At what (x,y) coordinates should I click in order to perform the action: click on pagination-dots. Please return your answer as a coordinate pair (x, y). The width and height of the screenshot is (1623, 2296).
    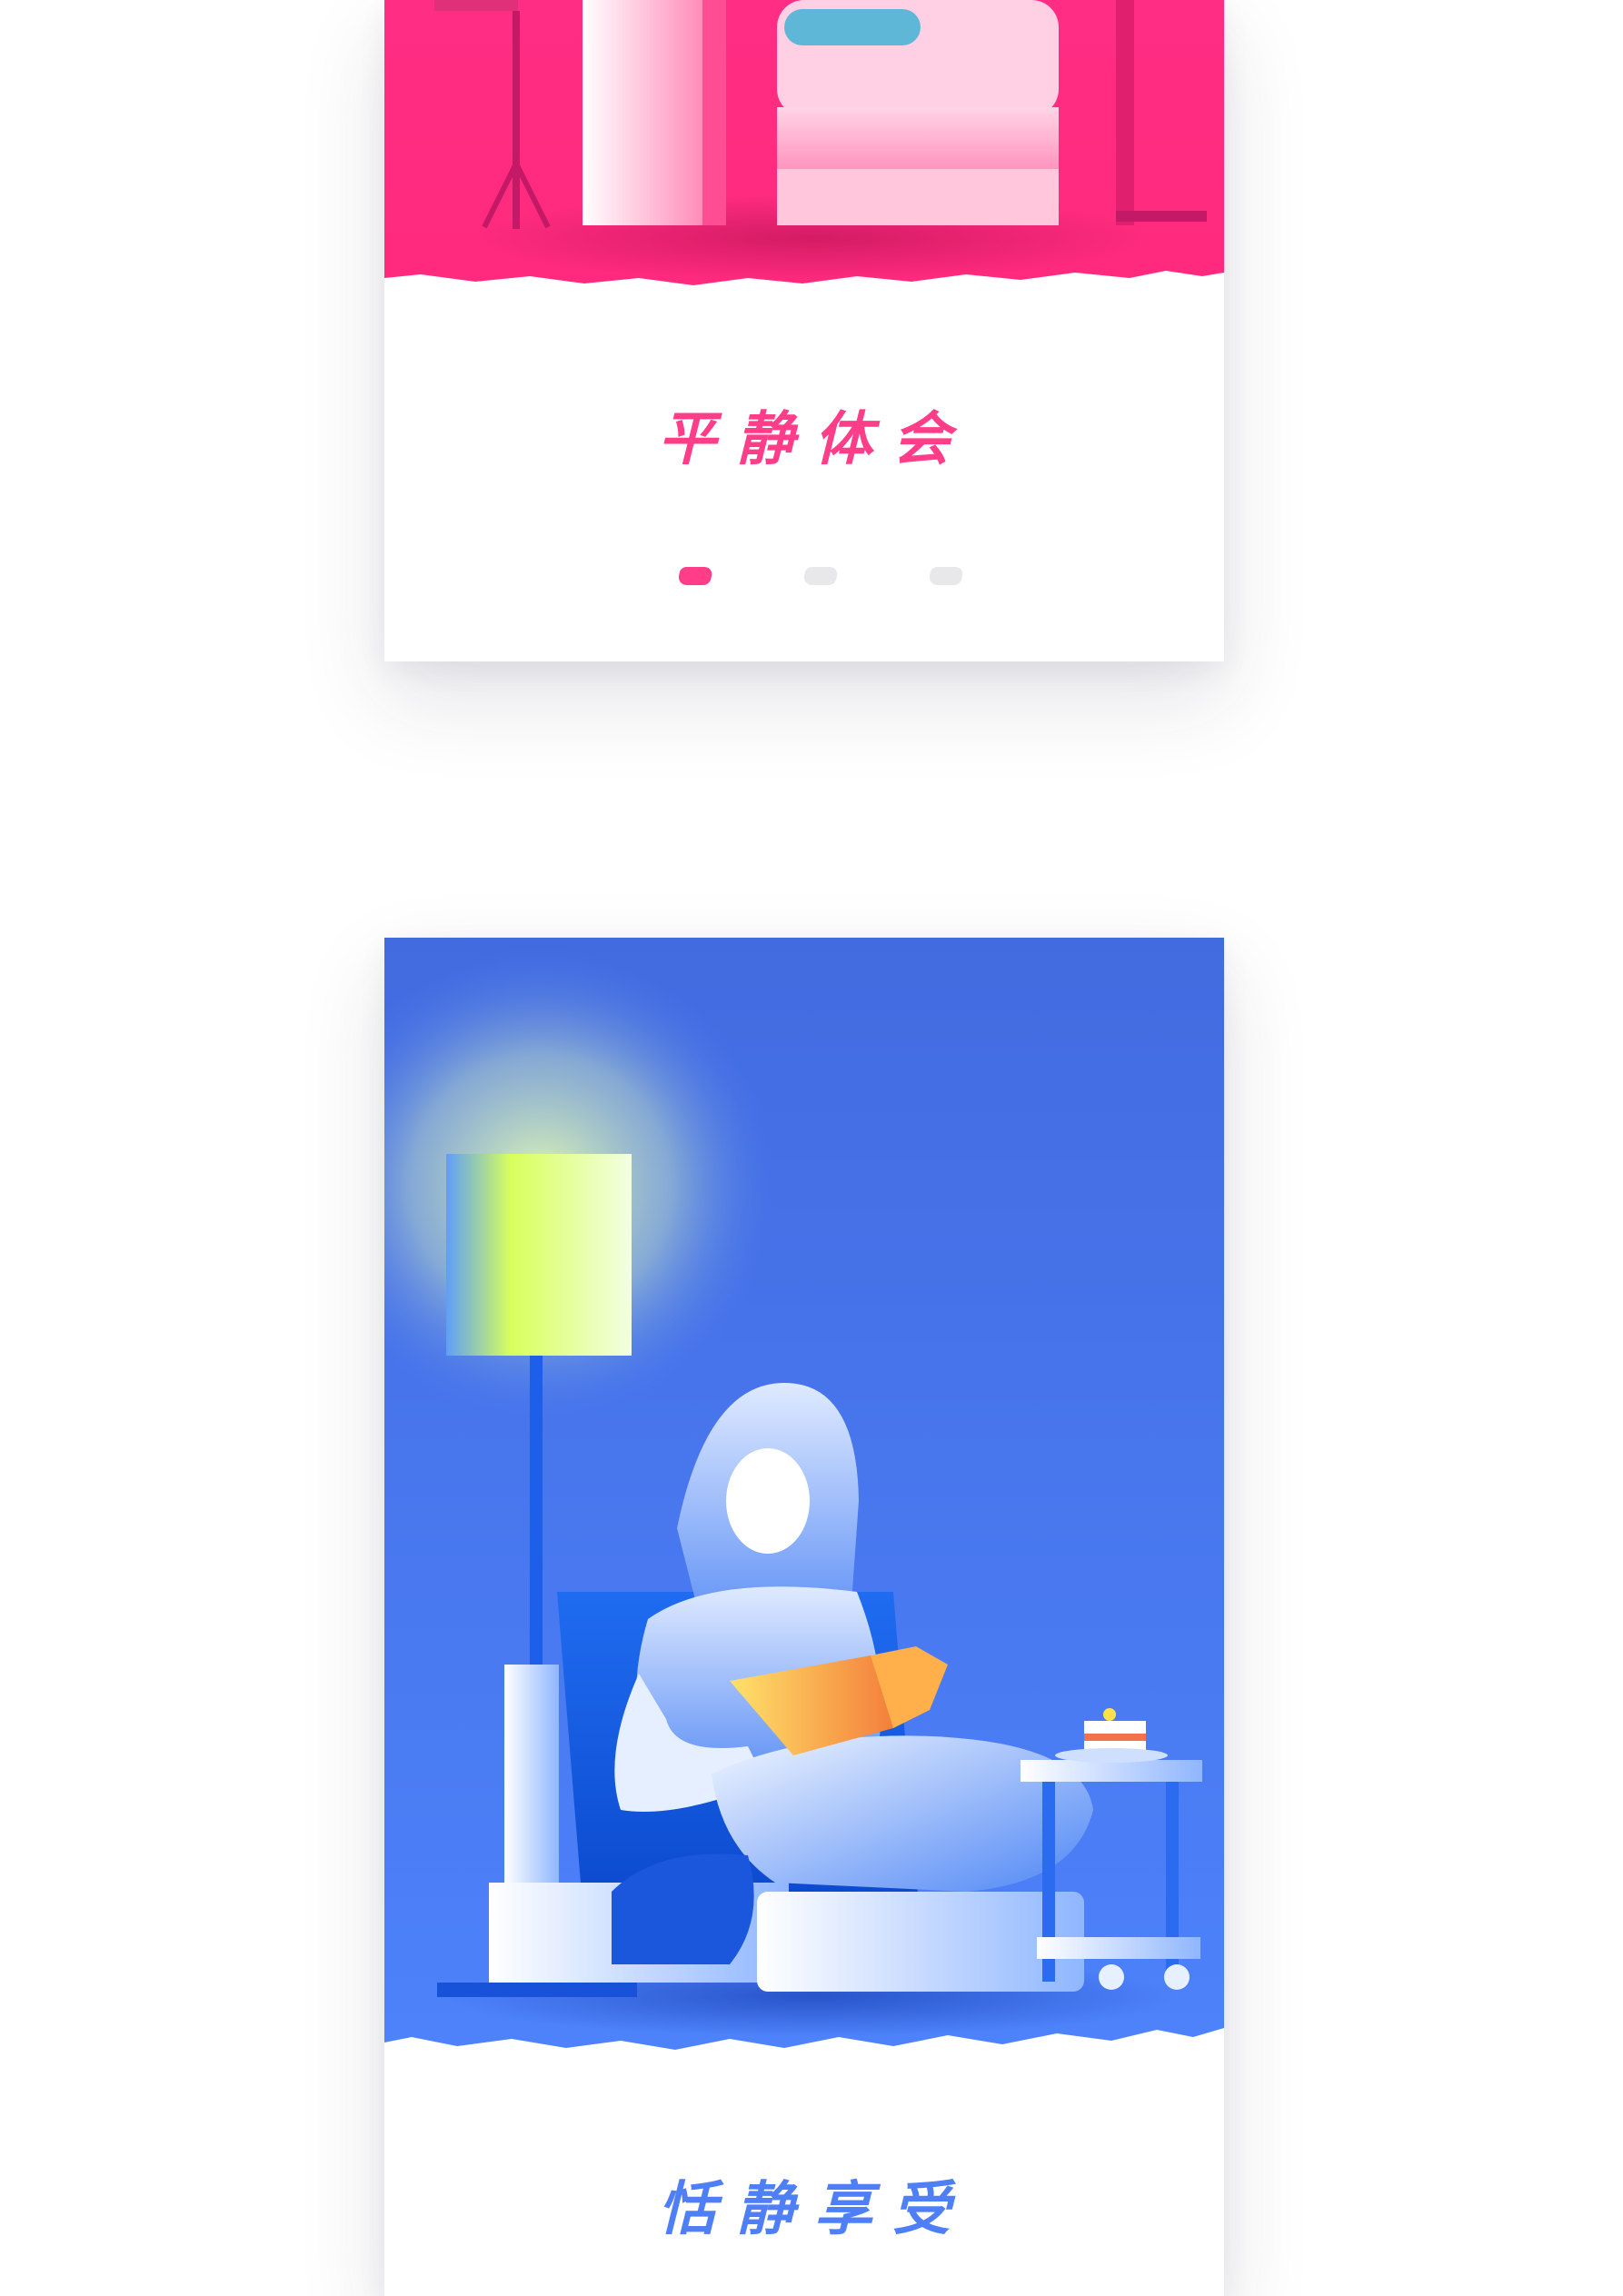
    Looking at the image, I should click on (804, 577).